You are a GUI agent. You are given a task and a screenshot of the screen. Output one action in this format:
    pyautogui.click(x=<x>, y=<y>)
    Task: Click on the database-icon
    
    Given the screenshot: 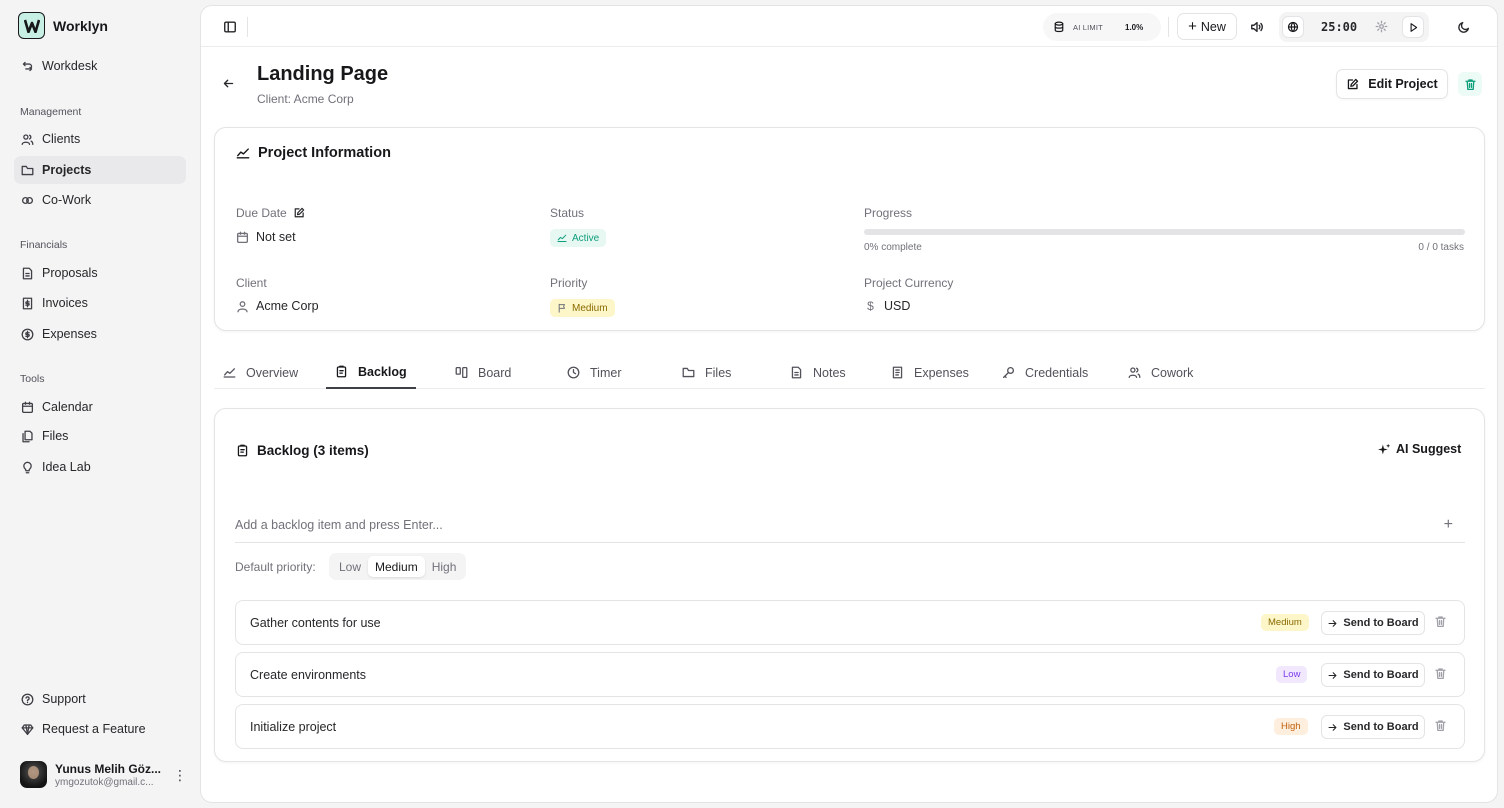 What is the action you would take?
    pyautogui.click(x=1059, y=27)
    